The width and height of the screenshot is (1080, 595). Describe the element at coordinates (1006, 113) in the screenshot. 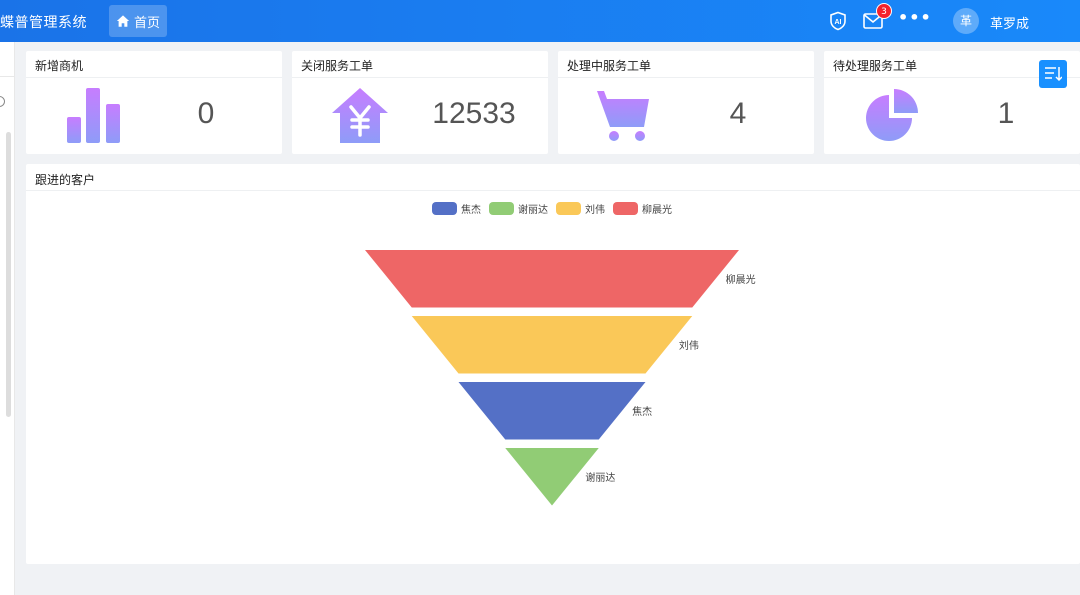

I see `card-value: 1` at that location.